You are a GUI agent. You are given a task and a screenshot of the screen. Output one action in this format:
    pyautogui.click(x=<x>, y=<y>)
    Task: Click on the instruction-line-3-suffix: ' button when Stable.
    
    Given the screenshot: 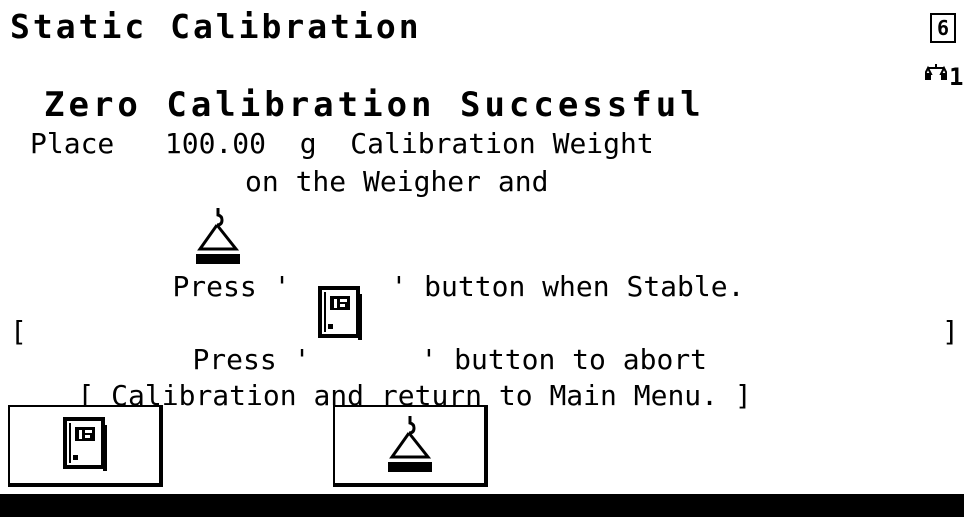 What is the action you would take?
    pyautogui.click(x=567, y=286)
    